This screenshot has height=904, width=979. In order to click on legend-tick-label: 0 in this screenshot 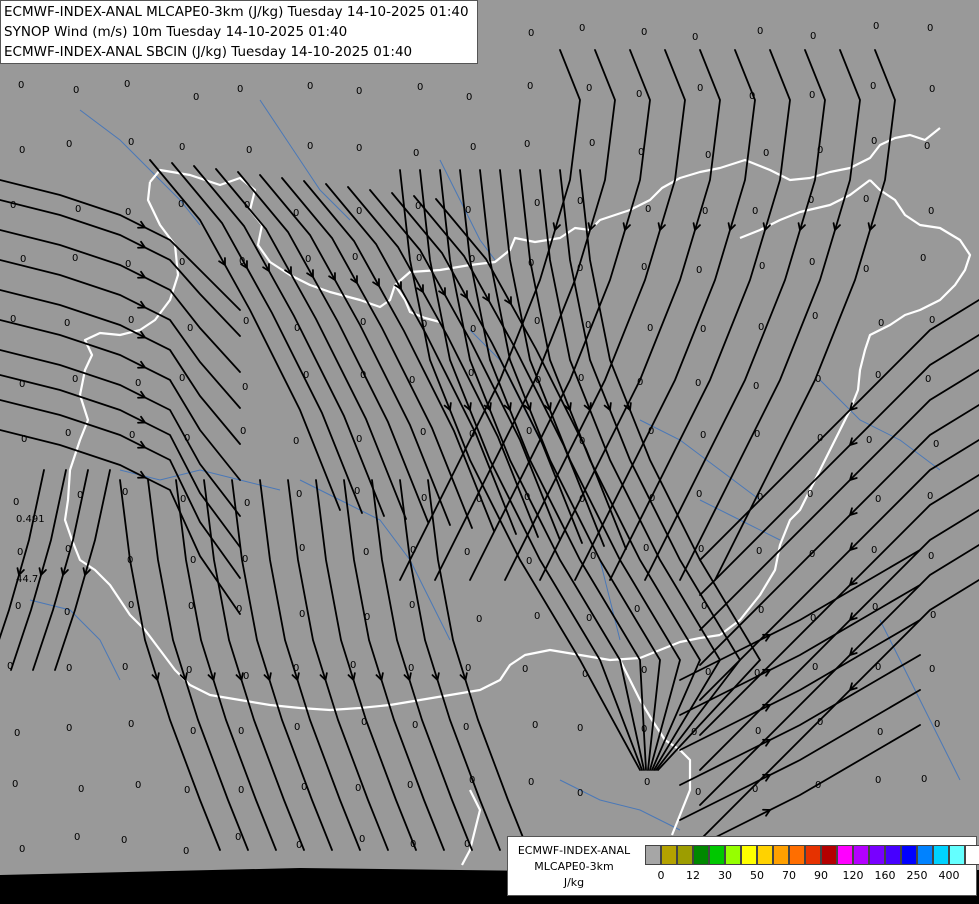, I will do `click(661, 875)`.